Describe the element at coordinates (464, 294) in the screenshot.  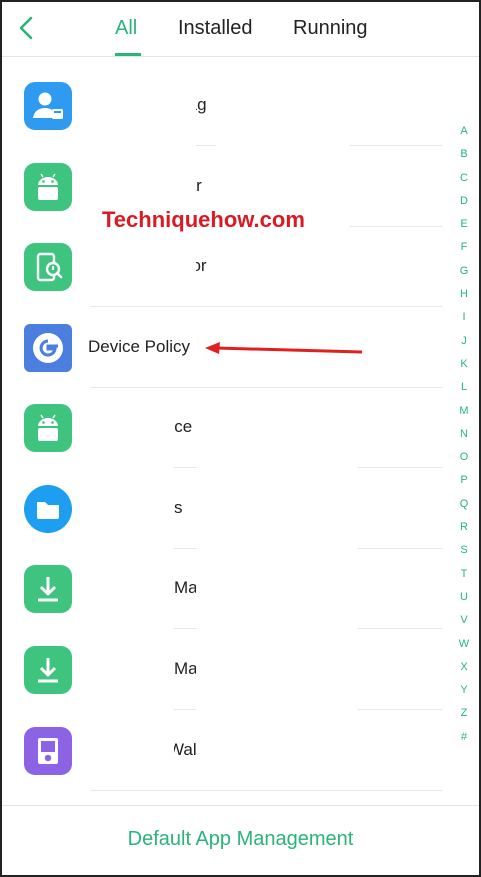
I see `alphabet-index-letter: H` at that location.